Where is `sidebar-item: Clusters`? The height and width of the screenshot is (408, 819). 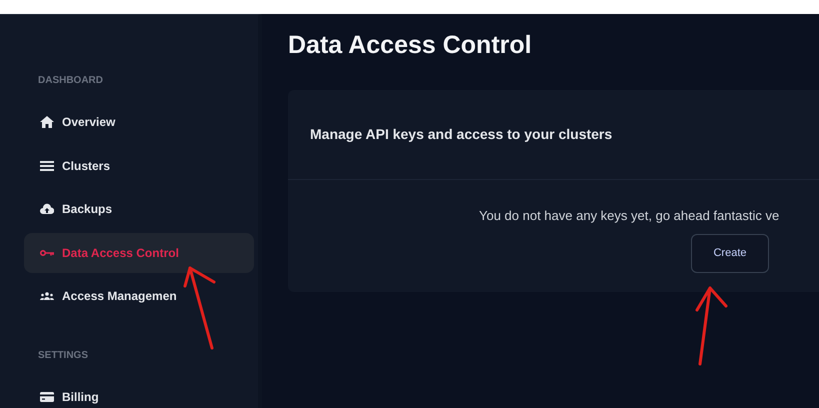
sidebar-item: Clusters is located at coordinates (139, 166).